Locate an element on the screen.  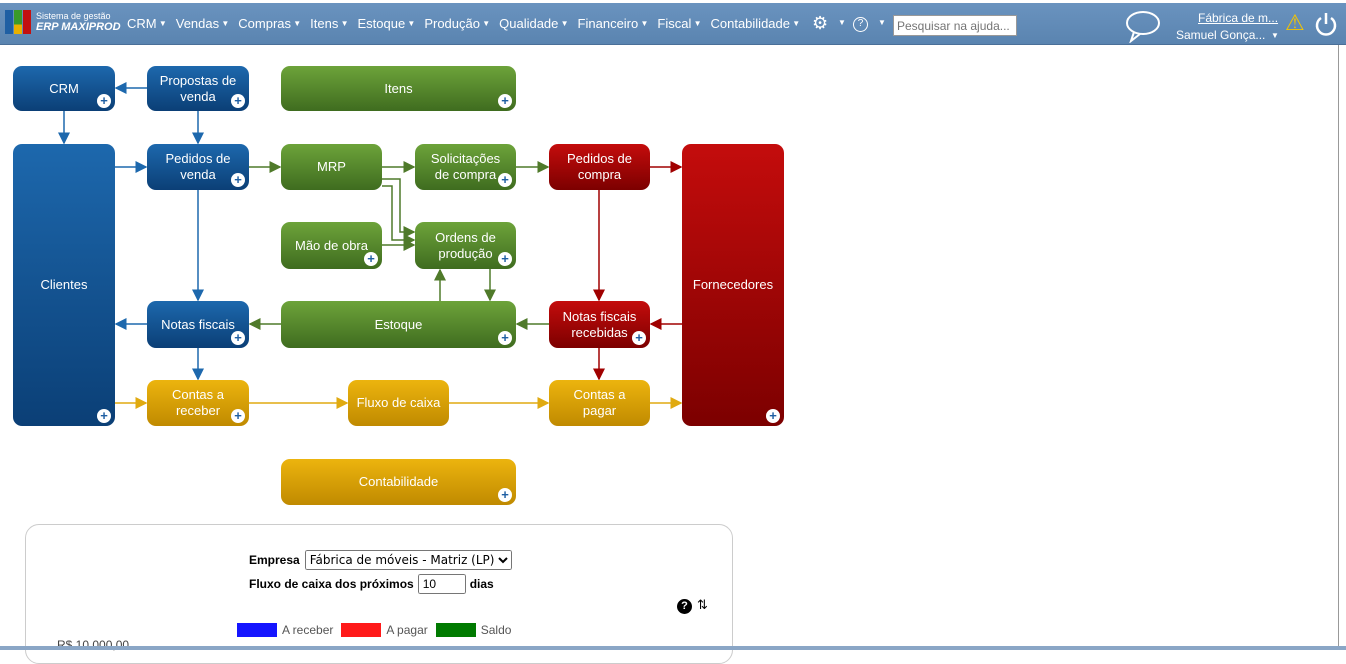
legend-label: A pagar is located at coordinates (407, 630).